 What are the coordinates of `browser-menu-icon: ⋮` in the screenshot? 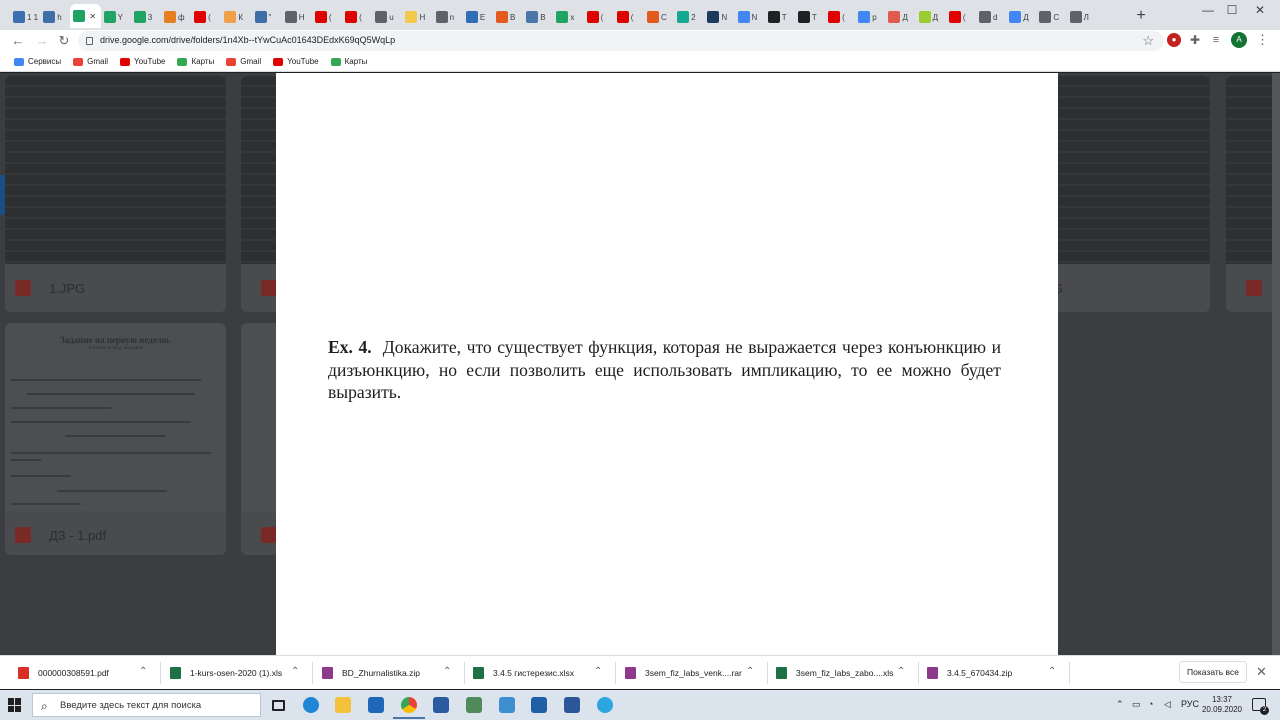 It's located at (1262, 40).